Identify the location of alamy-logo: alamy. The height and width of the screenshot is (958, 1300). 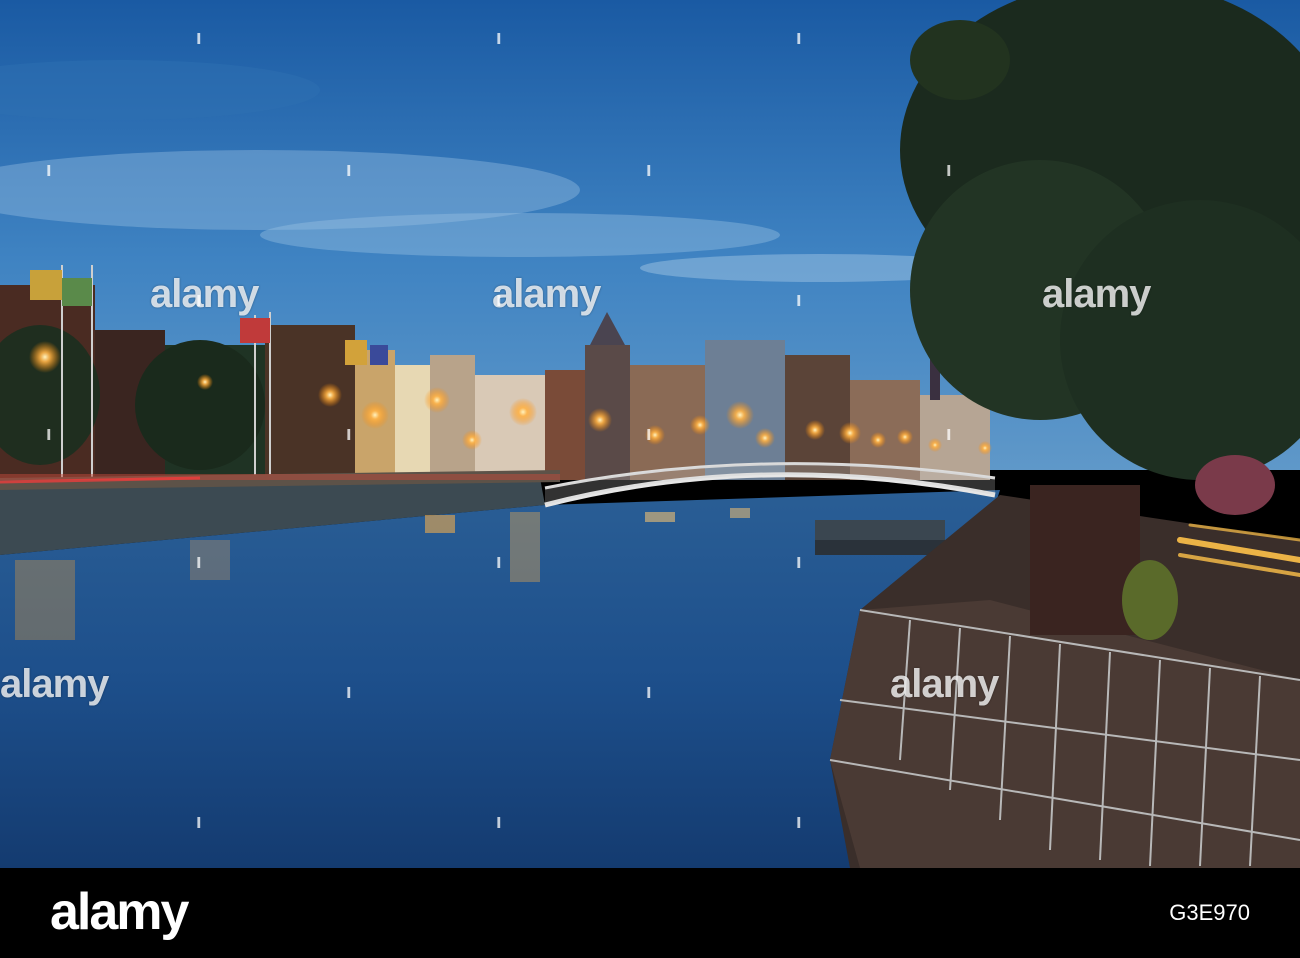
(119, 912).